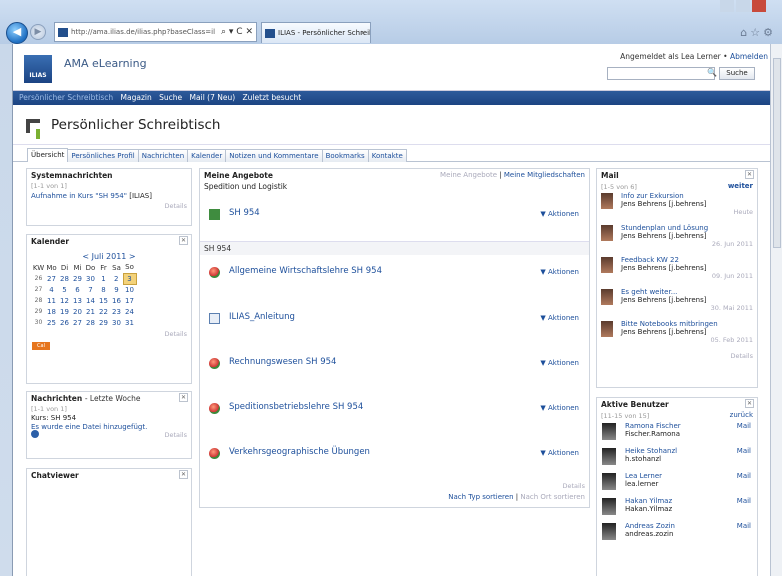  Describe the element at coordinates (48, 155) in the screenshot. I see `tab-uebersicht: Übersicht` at that location.